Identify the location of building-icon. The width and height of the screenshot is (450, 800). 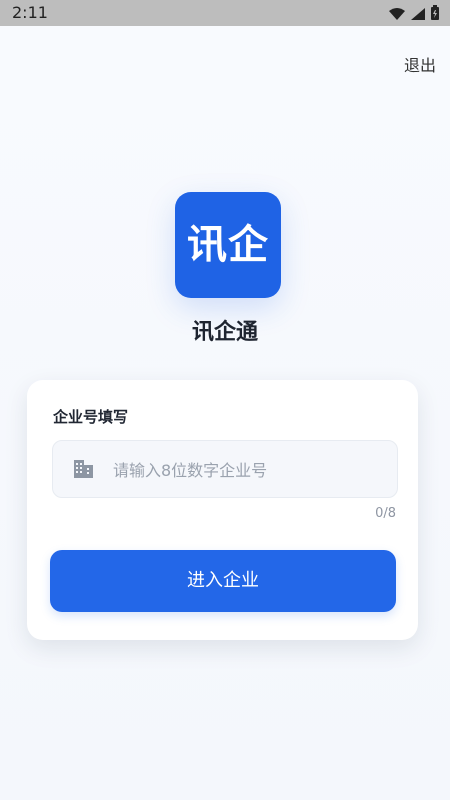
(84, 469).